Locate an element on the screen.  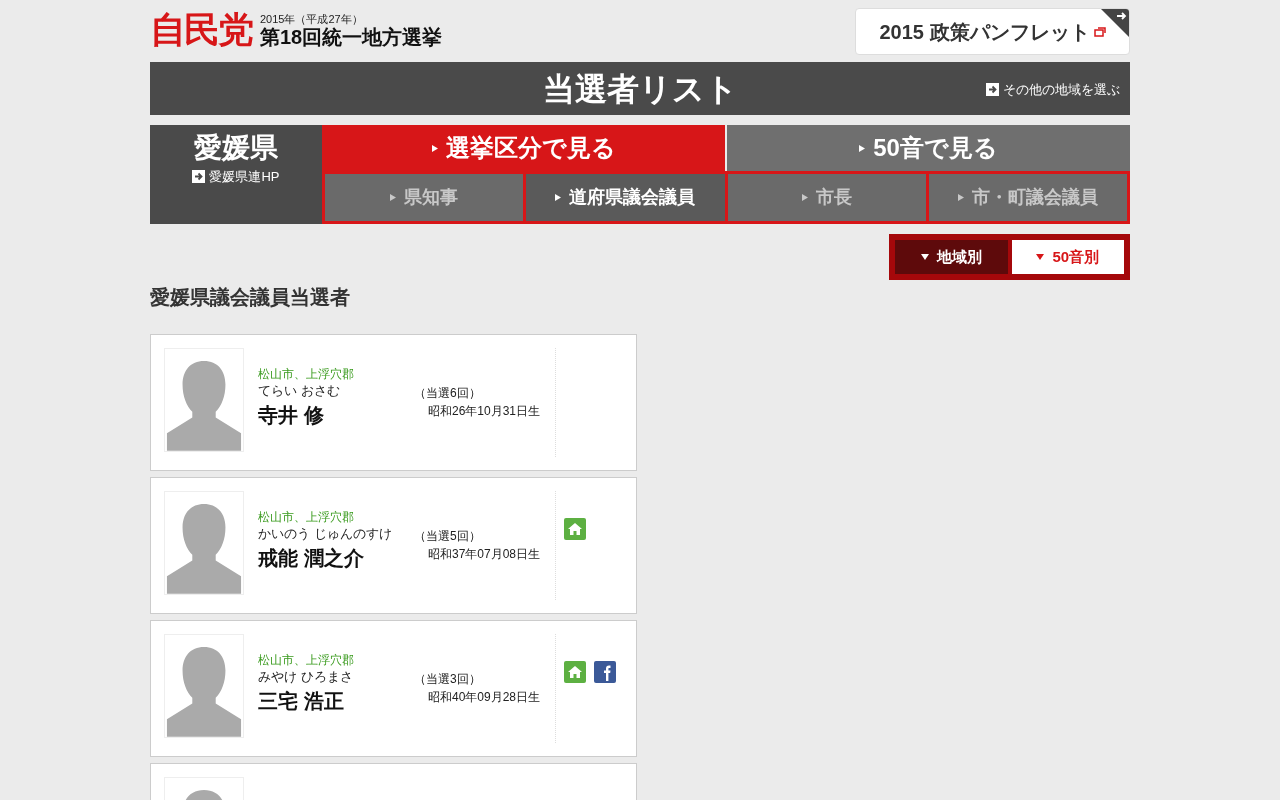
view-tab: 選挙区分で見る is located at coordinates (523, 148).